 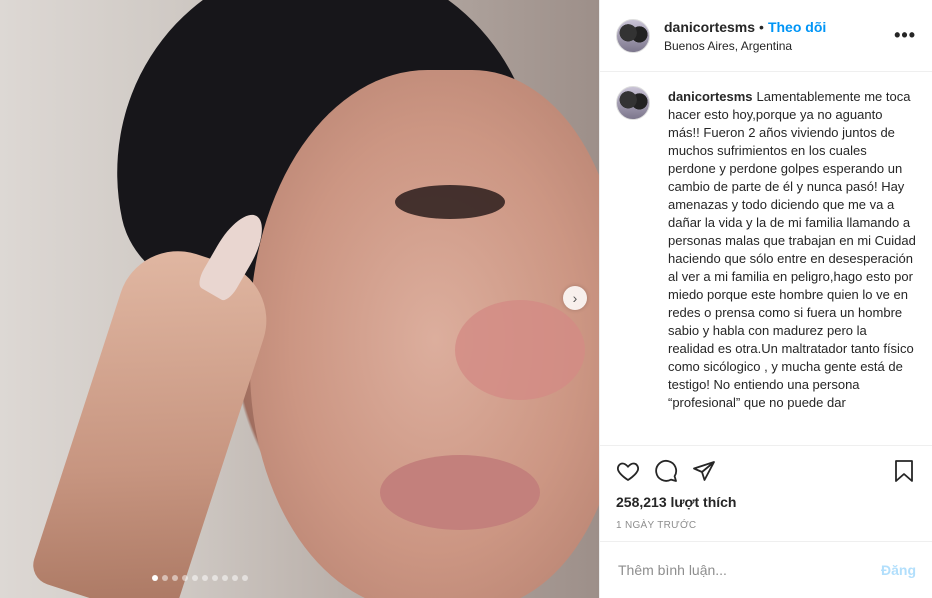 What do you see at coordinates (748, 570) in the screenshot?
I see `comment-input` at bounding box center [748, 570].